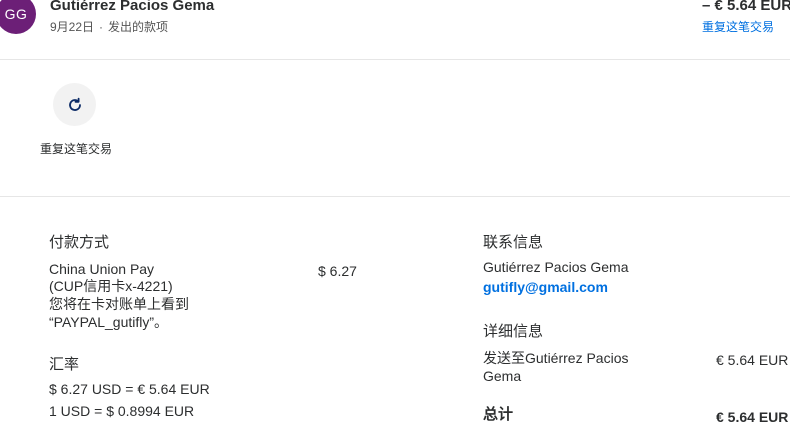 This screenshot has width=790, height=431. Describe the element at coordinates (109, 322) in the screenshot. I see `statement-descriptor: “PAYPAL_gutifly”。` at that location.